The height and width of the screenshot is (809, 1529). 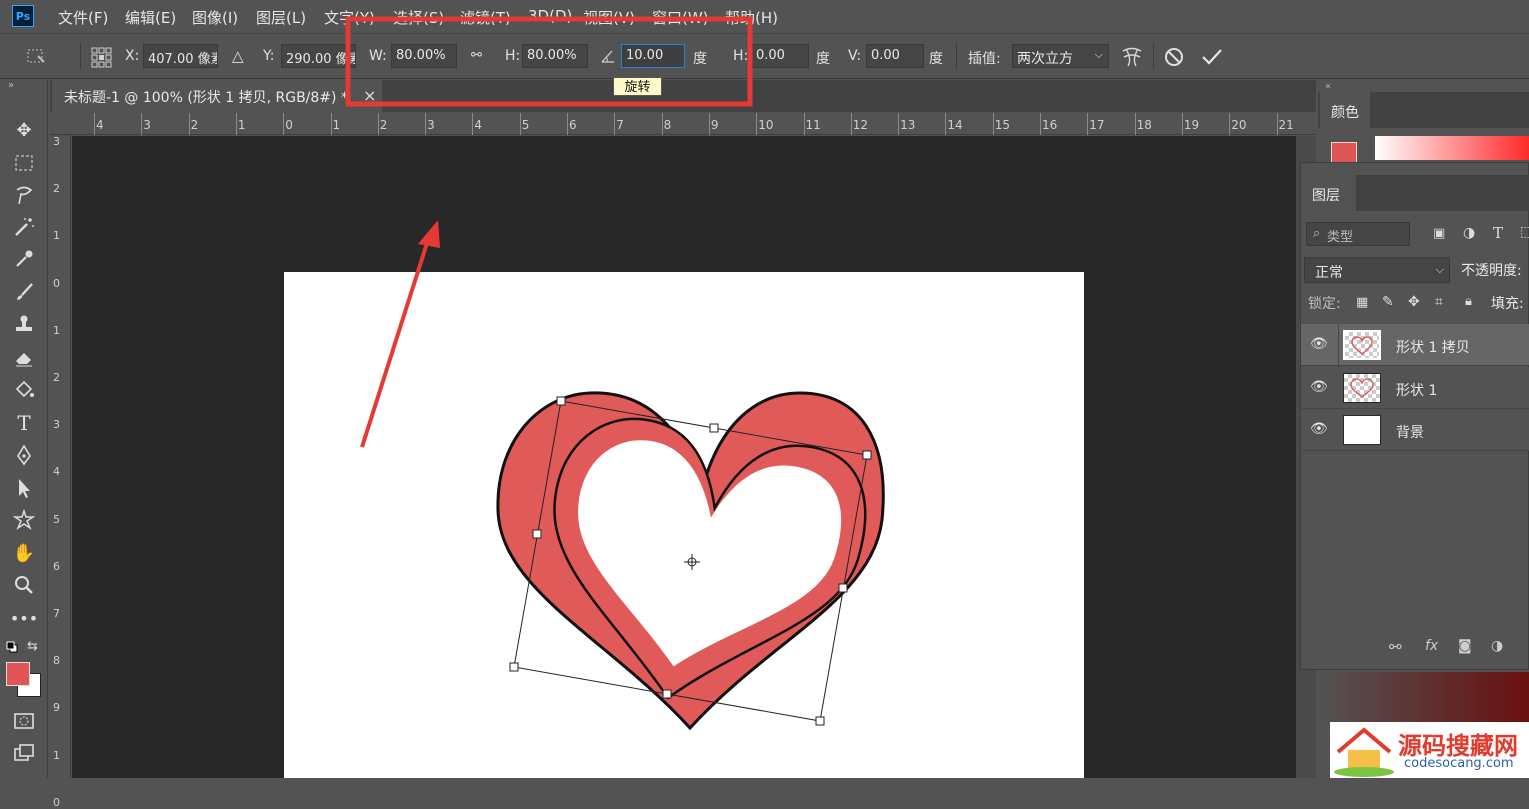 I want to click on lock-artboard-icon: ⌗, so click(x=1439, y=302).